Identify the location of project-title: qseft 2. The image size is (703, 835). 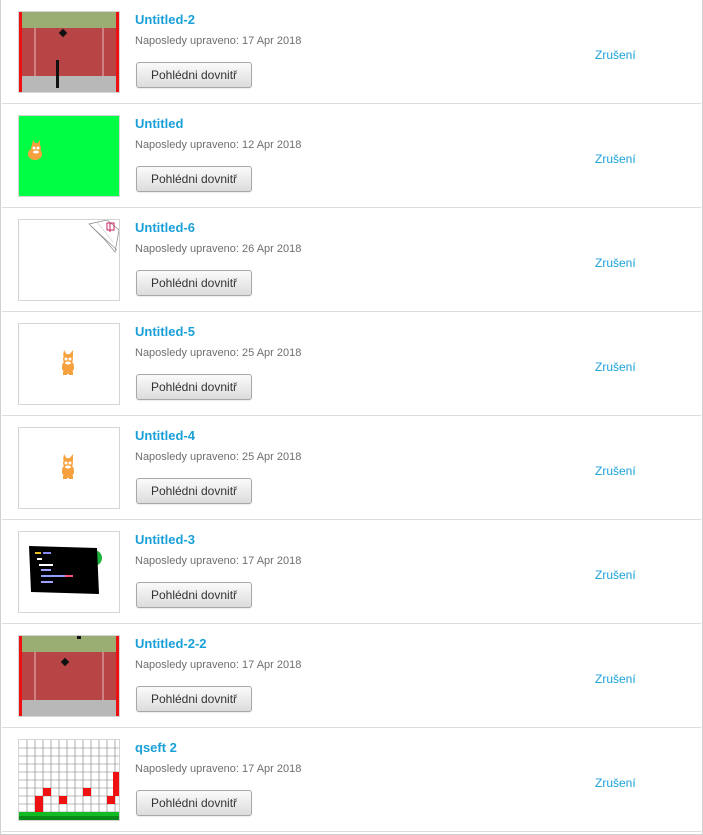
(156, 747).